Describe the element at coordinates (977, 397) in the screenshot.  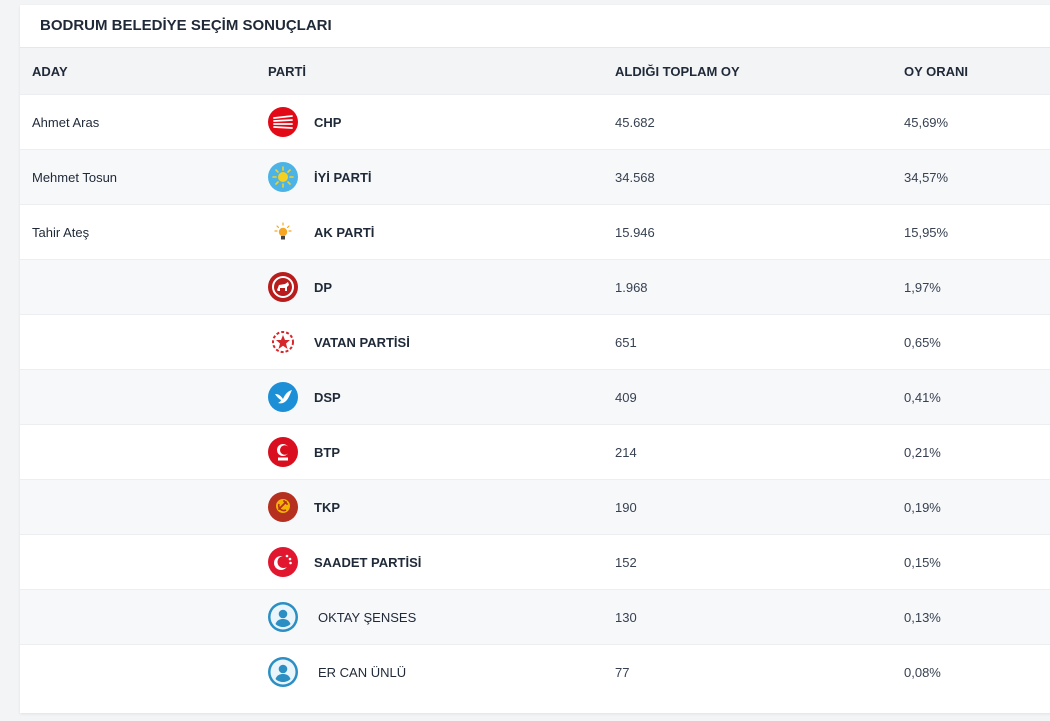
I see `vote-share: 0,41%` at that location.